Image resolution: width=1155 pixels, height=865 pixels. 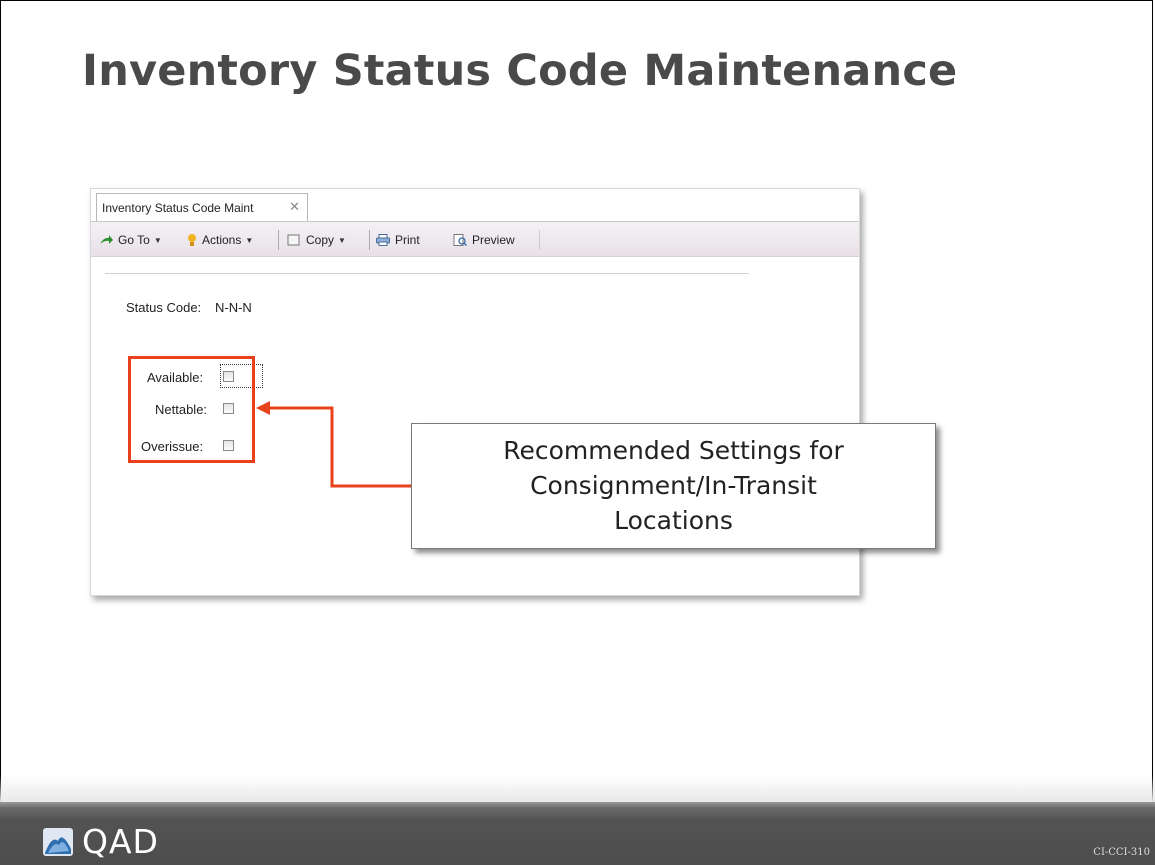 I want to click on actions-label: Actions, so click(x=222, y=240).